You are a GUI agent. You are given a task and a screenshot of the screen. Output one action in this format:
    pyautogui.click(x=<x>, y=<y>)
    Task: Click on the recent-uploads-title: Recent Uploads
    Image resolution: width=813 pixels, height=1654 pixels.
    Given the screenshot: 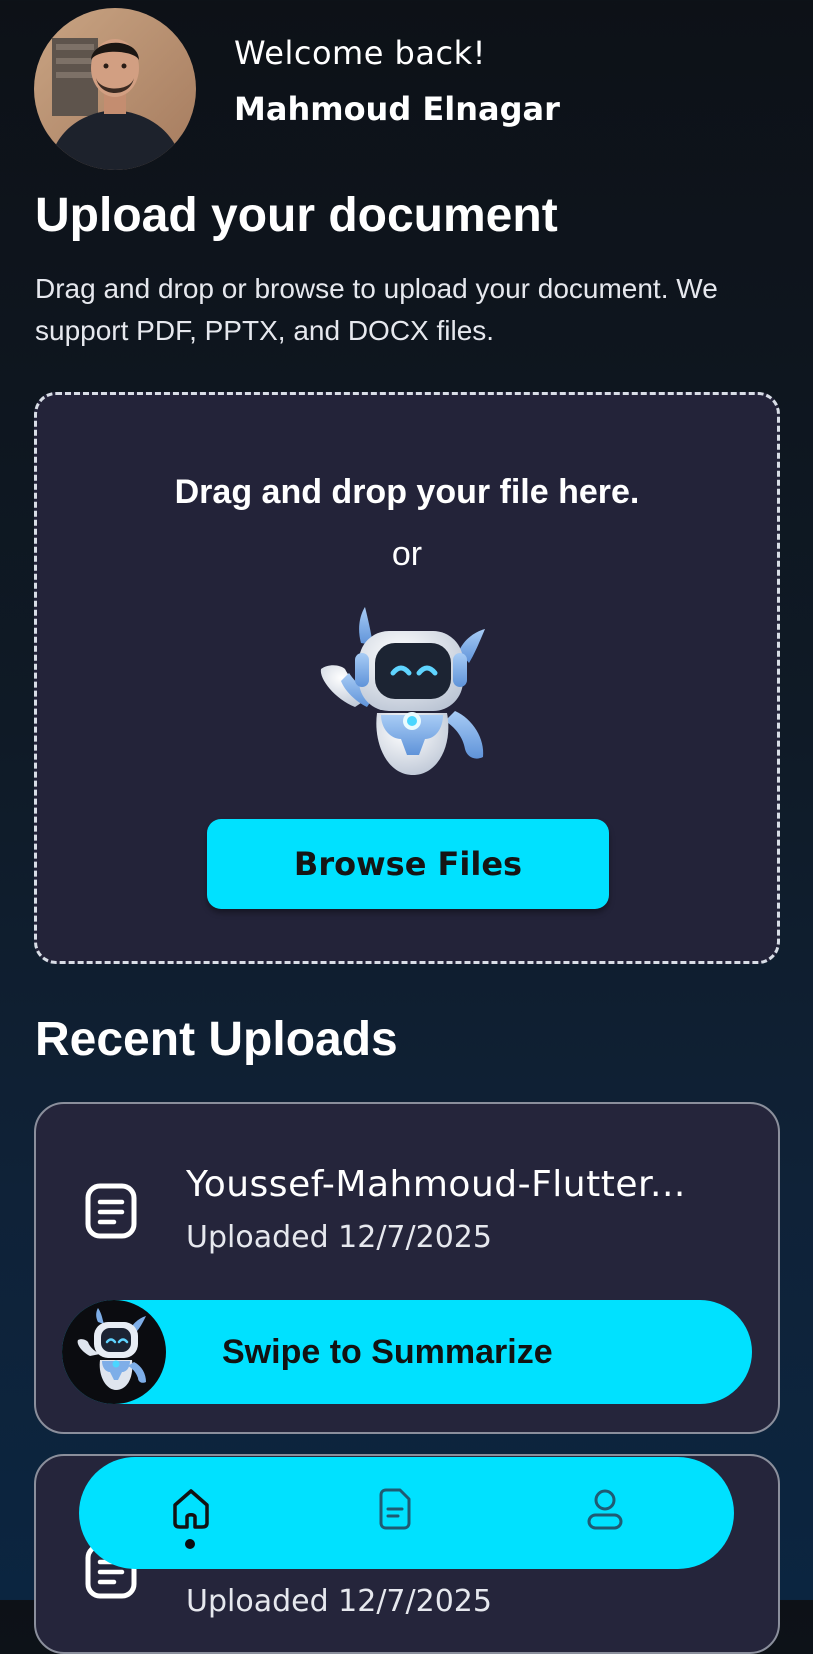 What is the action you would take?
    pyautogui.click(x=216, y=1039)
    